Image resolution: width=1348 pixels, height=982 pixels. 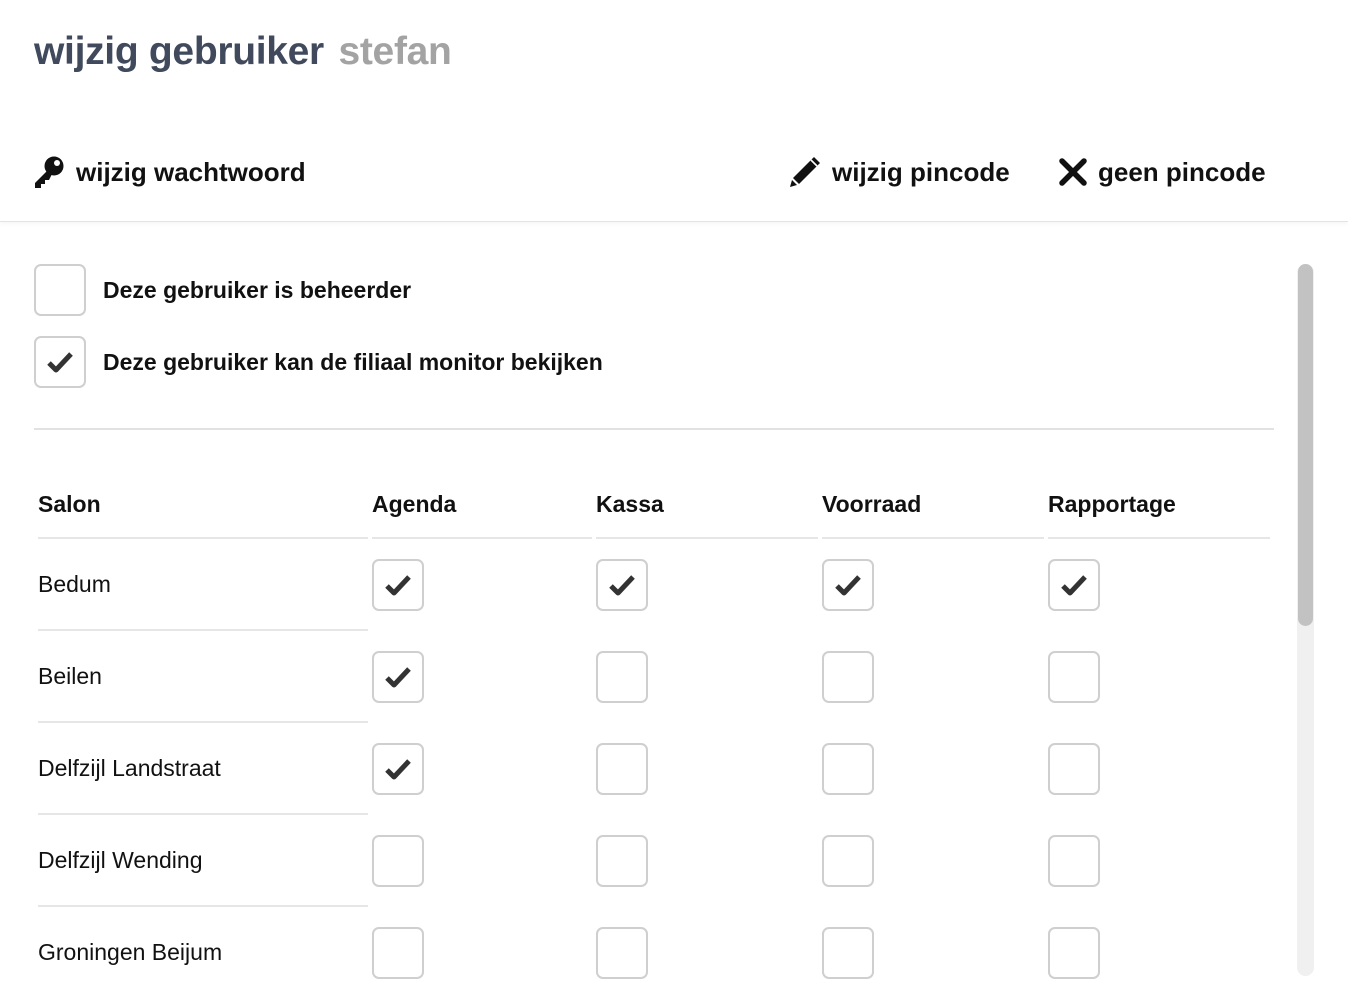 I want to click on page-title: wijzig gebruiker stefan, so click(x=243, y=52).